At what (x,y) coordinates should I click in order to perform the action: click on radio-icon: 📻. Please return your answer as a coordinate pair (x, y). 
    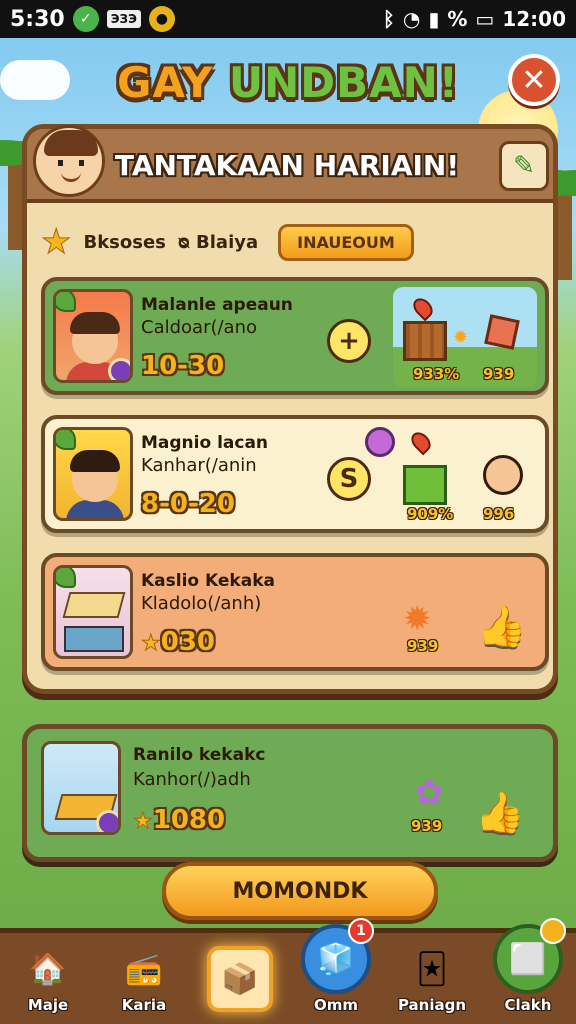
    Looking at the image, I should click on (144, 969).